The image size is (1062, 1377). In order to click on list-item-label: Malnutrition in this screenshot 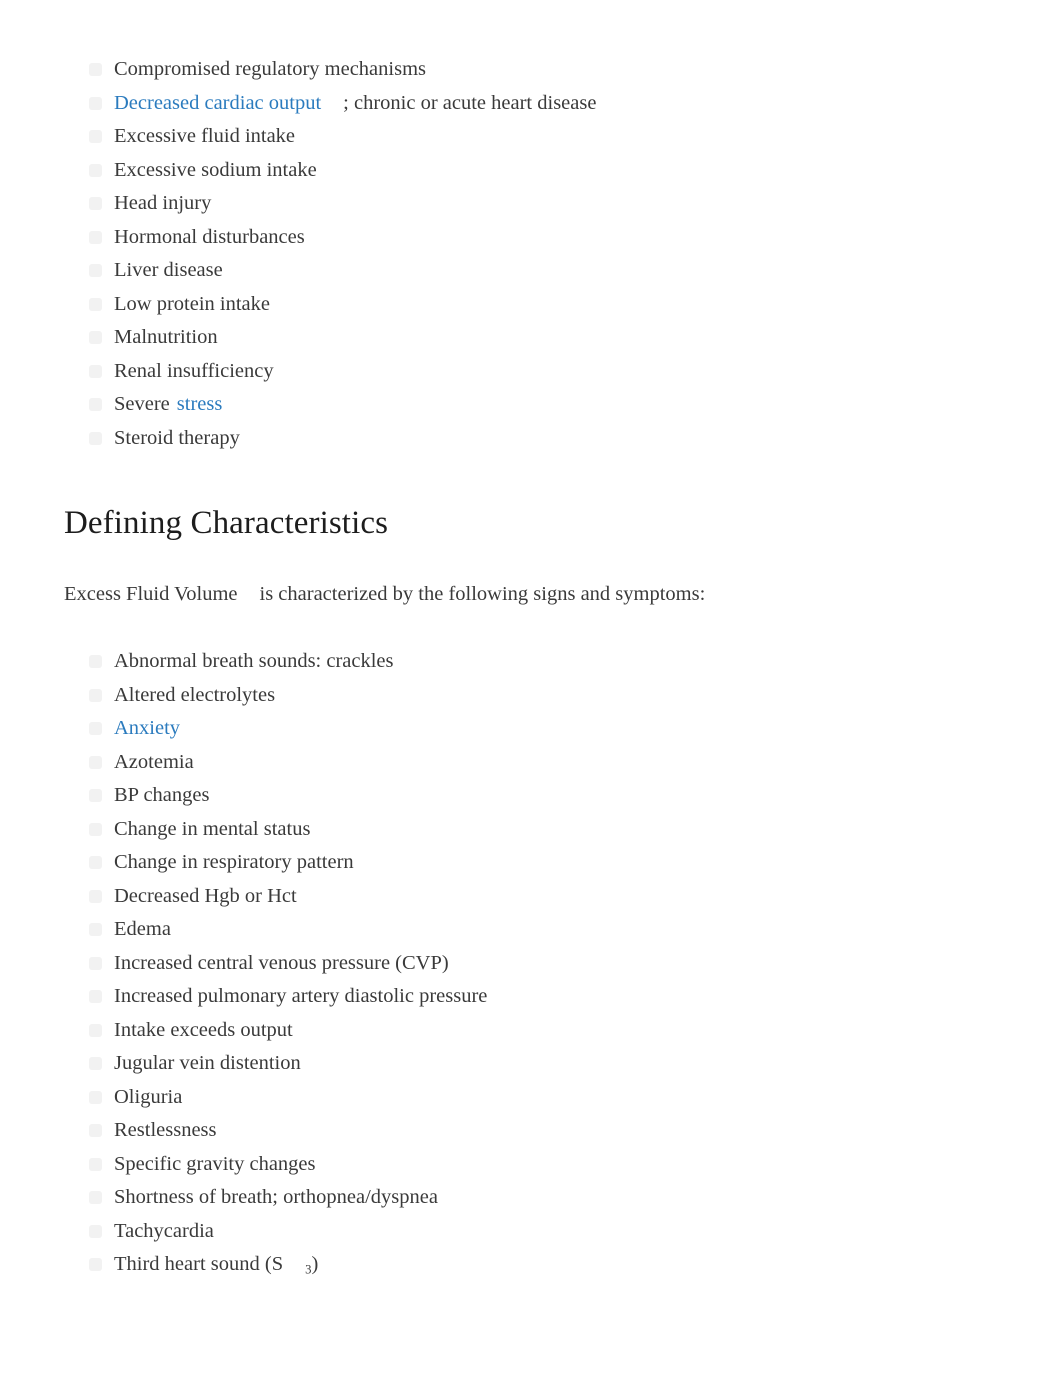, I will do `click(166, 337)`.